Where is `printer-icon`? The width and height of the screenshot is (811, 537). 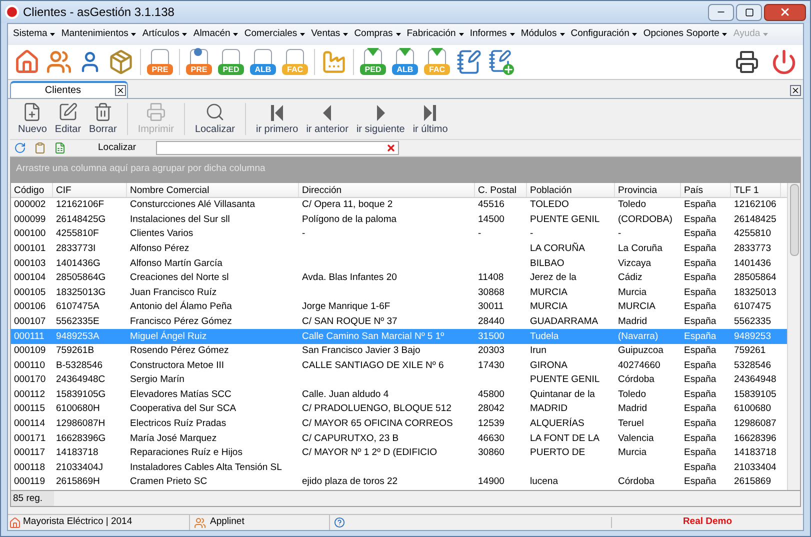 printer-icon is located at coordinates (747, 62).